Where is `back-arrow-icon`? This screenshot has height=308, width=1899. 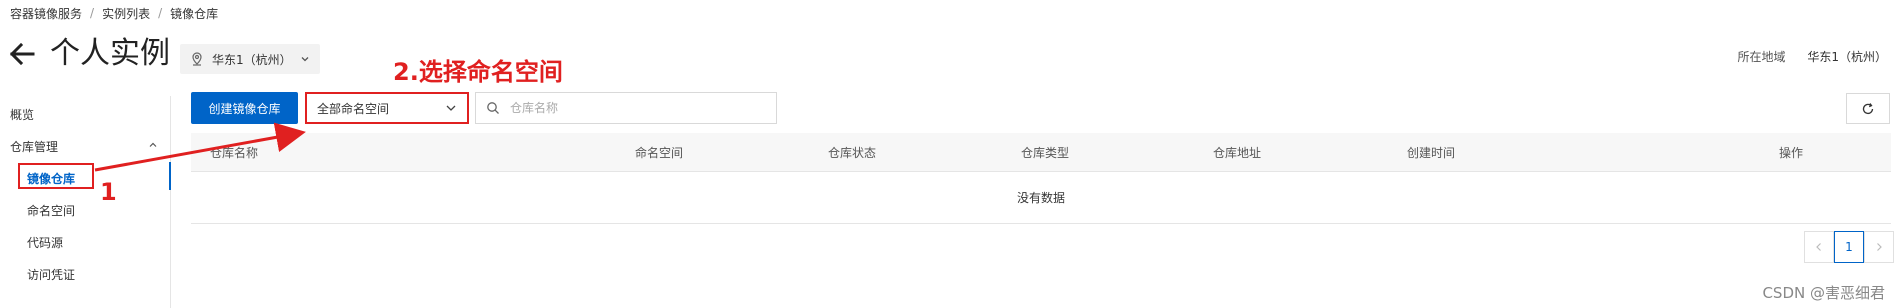 back-arrow-icon is located at coordinates (22, 54).